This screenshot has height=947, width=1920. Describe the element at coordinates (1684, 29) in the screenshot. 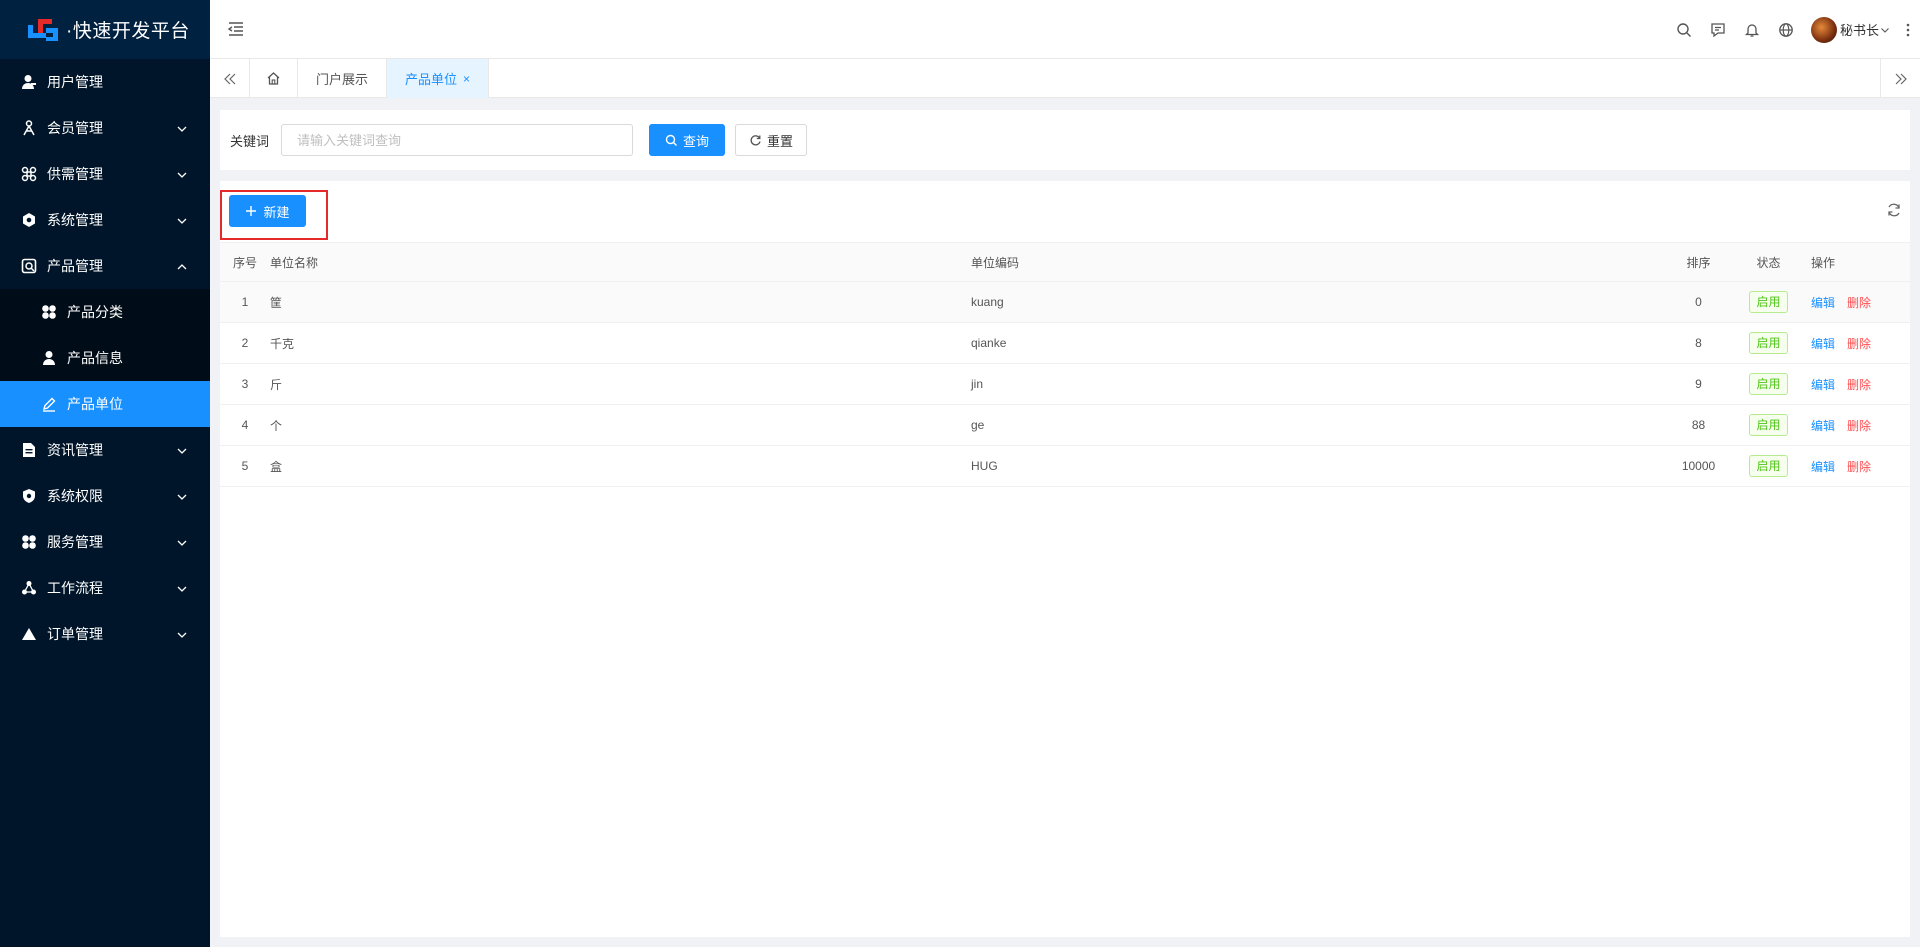

I see `search-icon` at that location.